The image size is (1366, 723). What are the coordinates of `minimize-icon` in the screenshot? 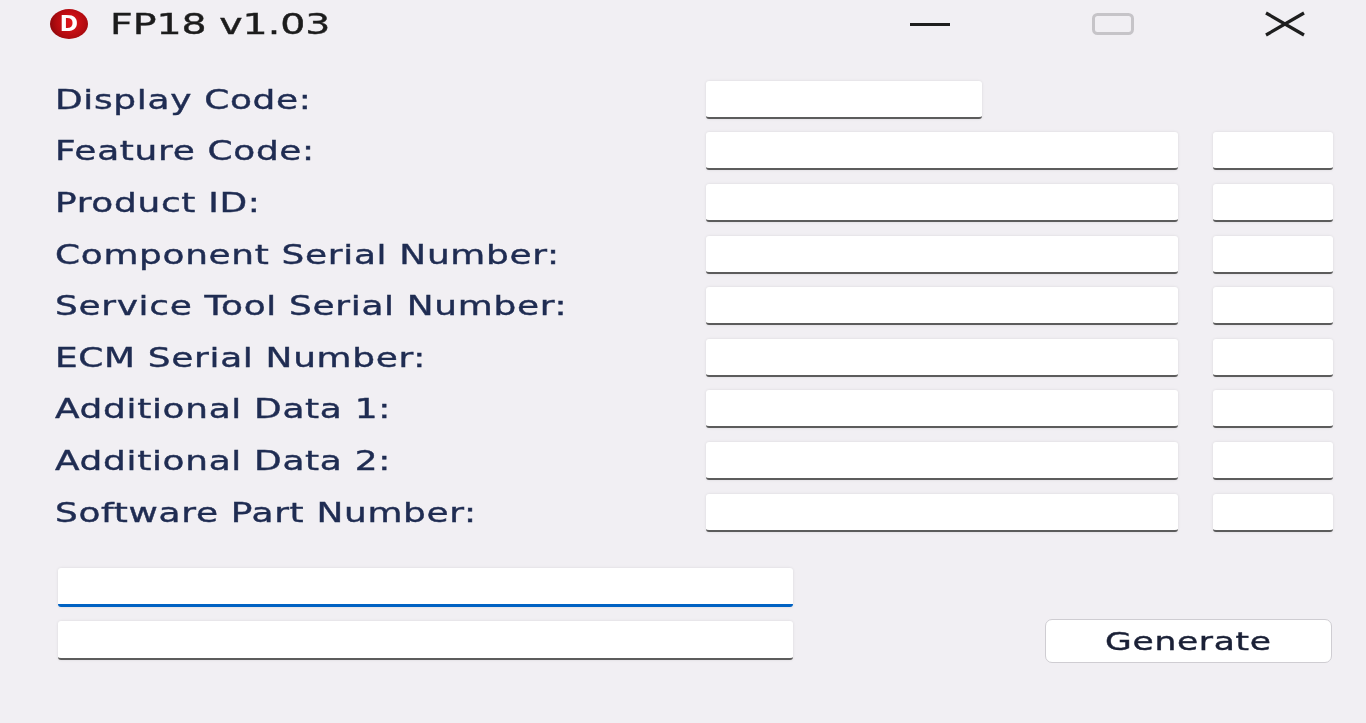 It's located at (929, 24).